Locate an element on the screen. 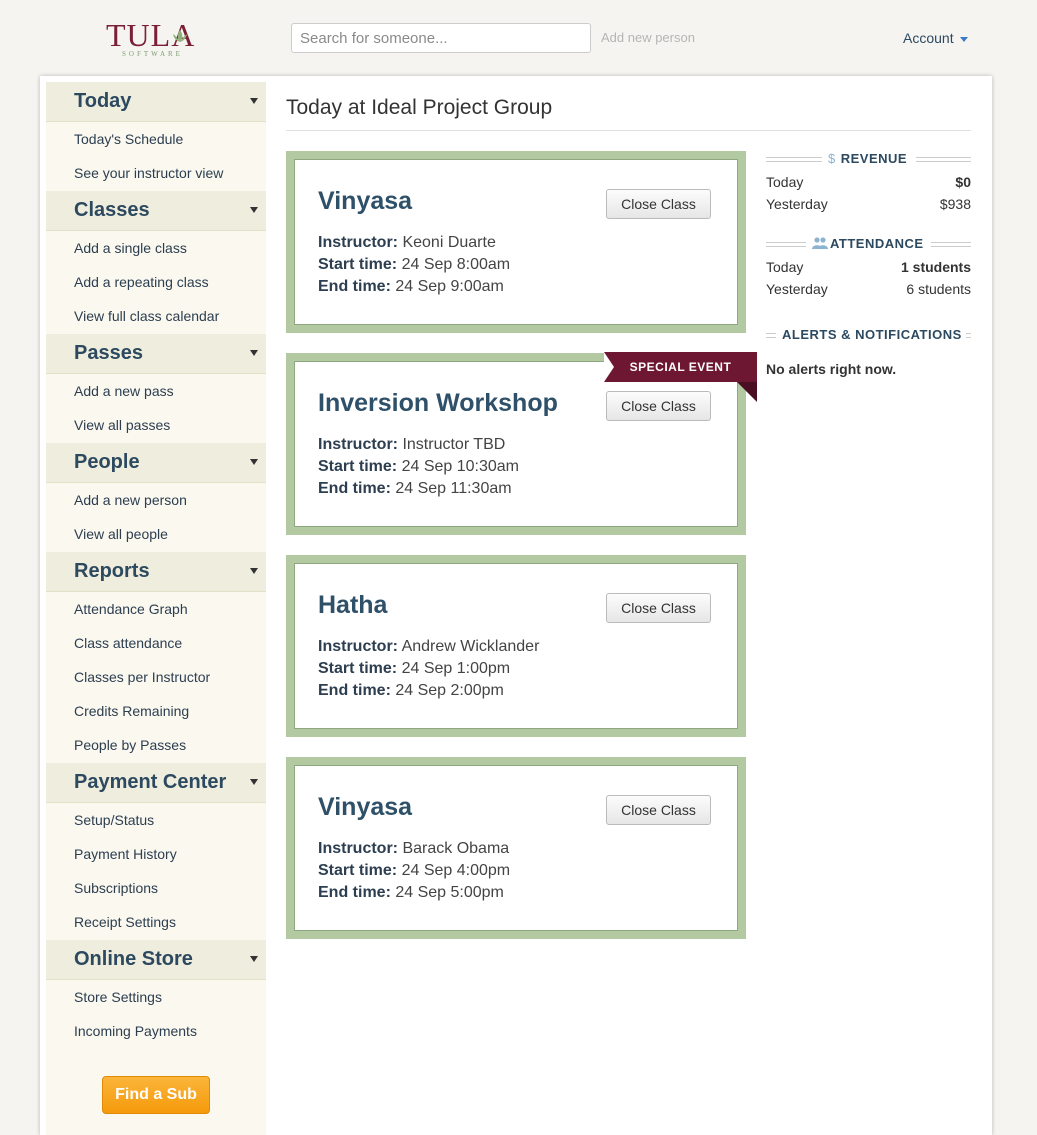 The height and width of the screenshot is (1135, 1037). sidebar-item-view-class-calendar: View full class calendar is located at coordinates (146, 316).